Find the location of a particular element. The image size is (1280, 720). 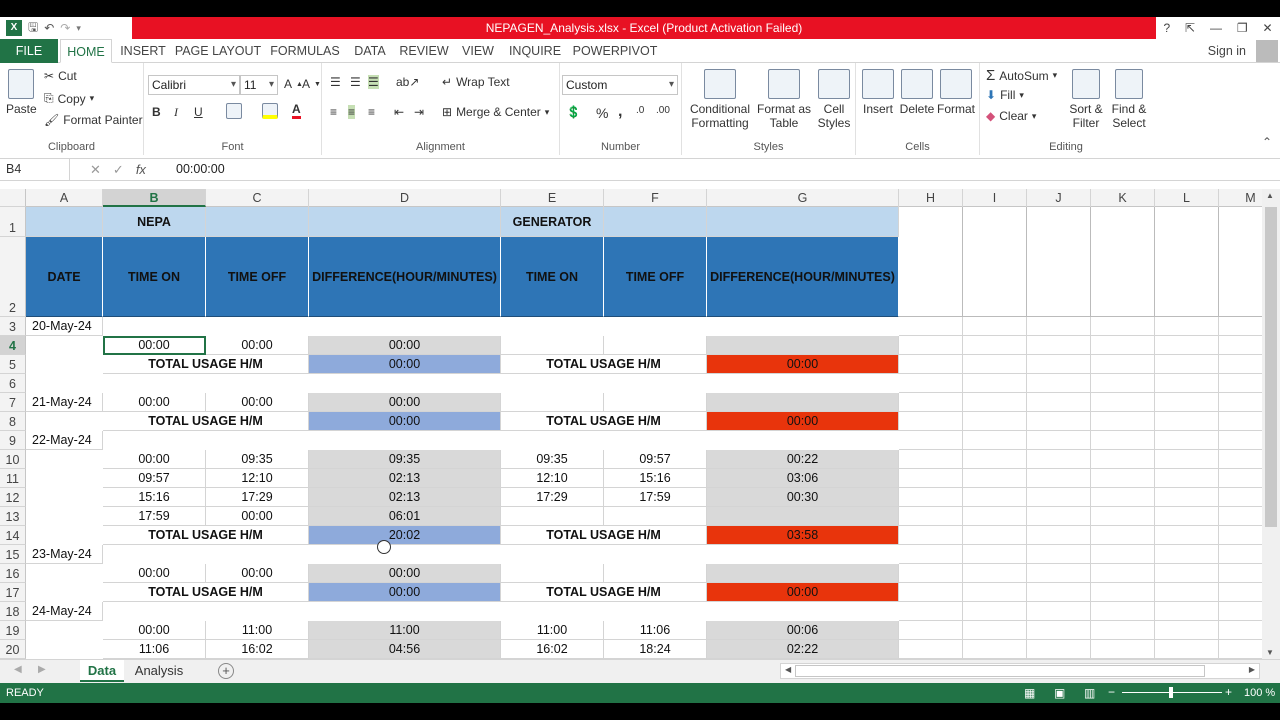

format-as-table-button: Format as Table is located at coordinates (784, 99).